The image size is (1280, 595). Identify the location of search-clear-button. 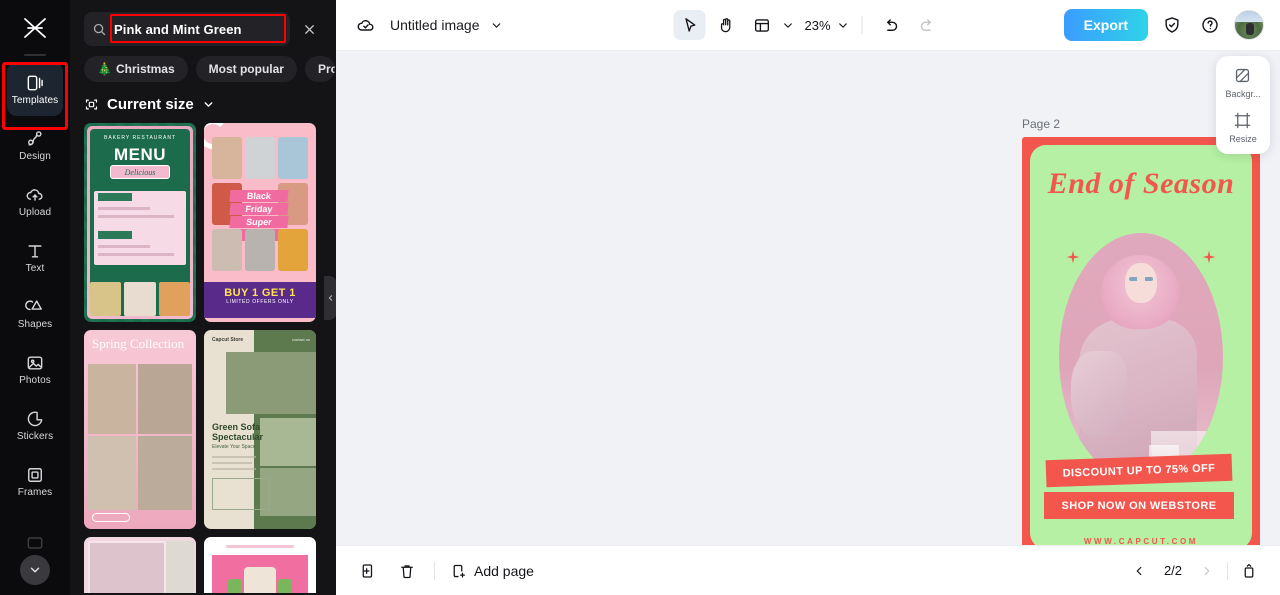
(309, 29).